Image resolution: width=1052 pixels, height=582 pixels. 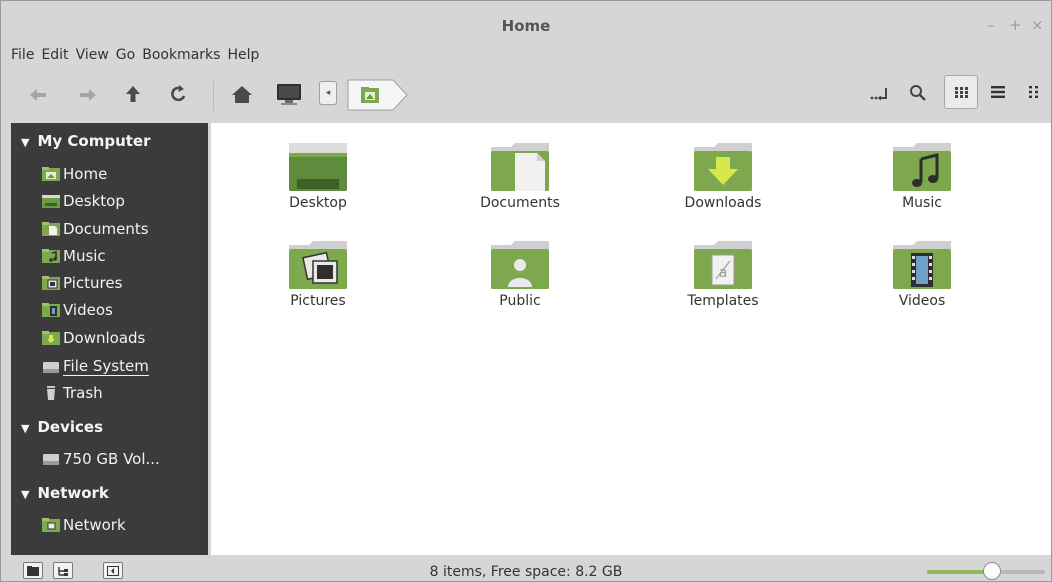 I want to click on list-view-icon, so click(x=998, y=92).